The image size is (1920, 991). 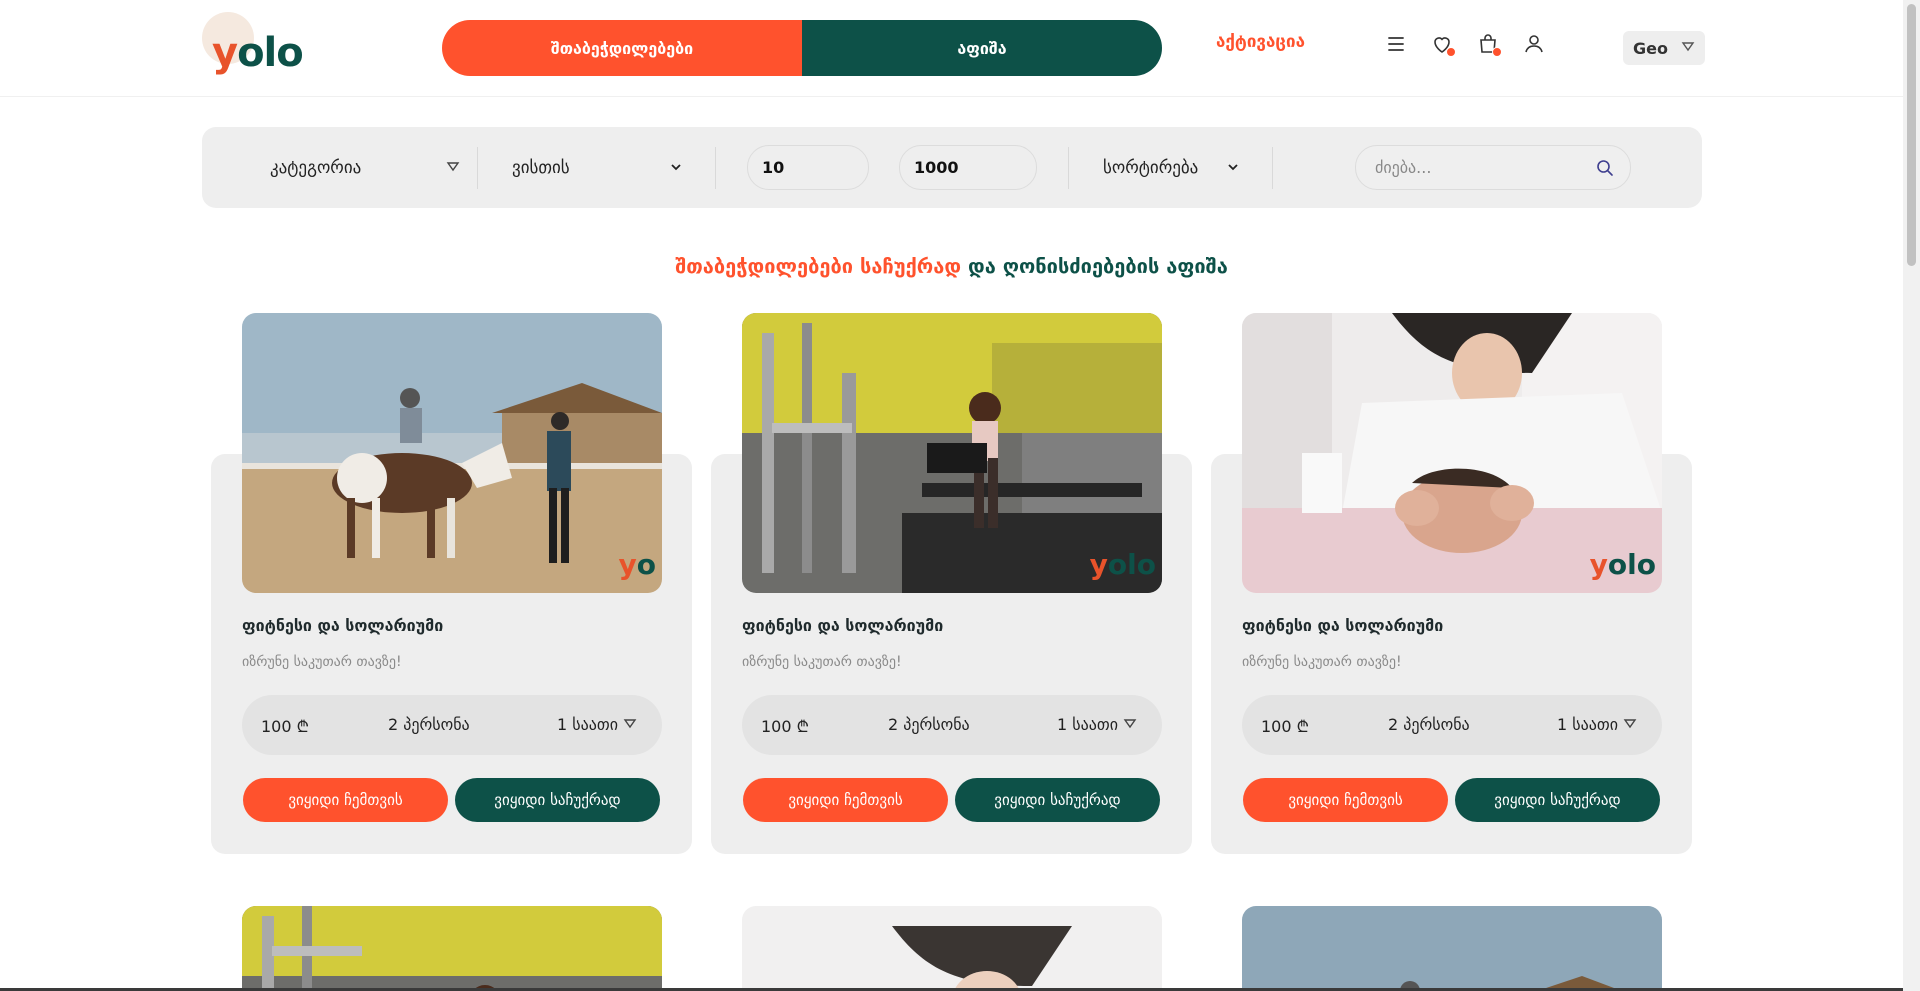 I want to click on main-tabs: შთაბეჭდილებები აფიშა, so click(x=802, y=48).